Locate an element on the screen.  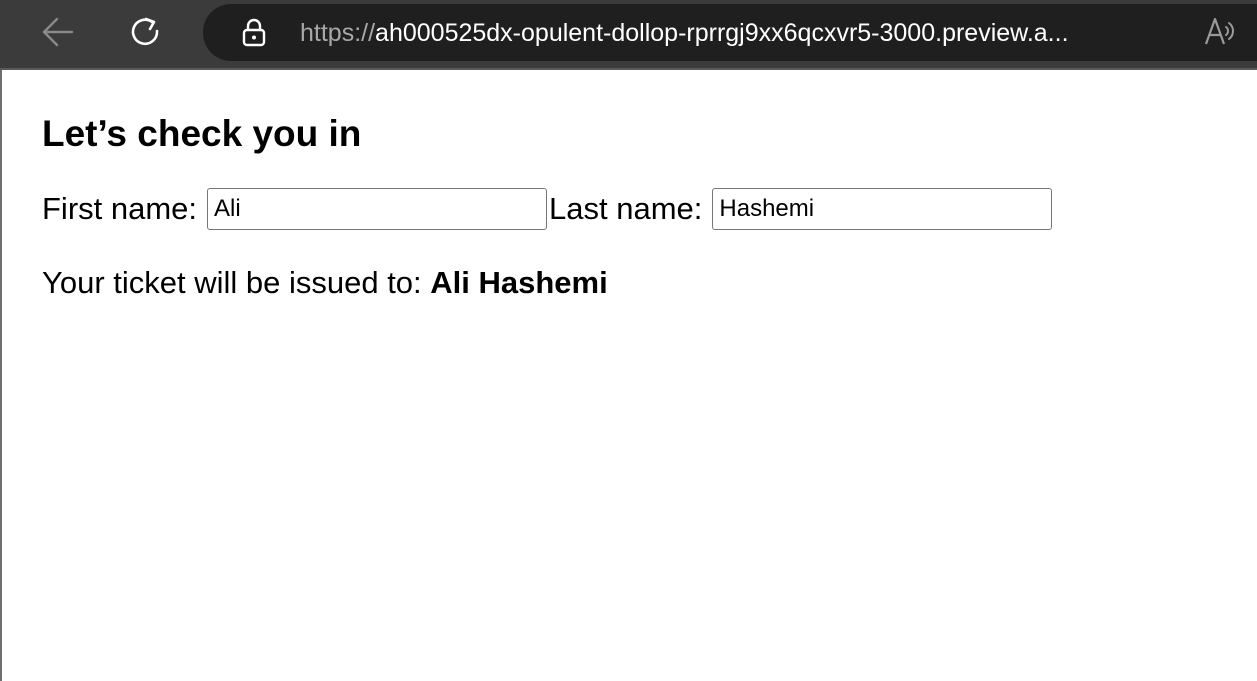
read-aloud-icon is located at coordinates (1219, 31).